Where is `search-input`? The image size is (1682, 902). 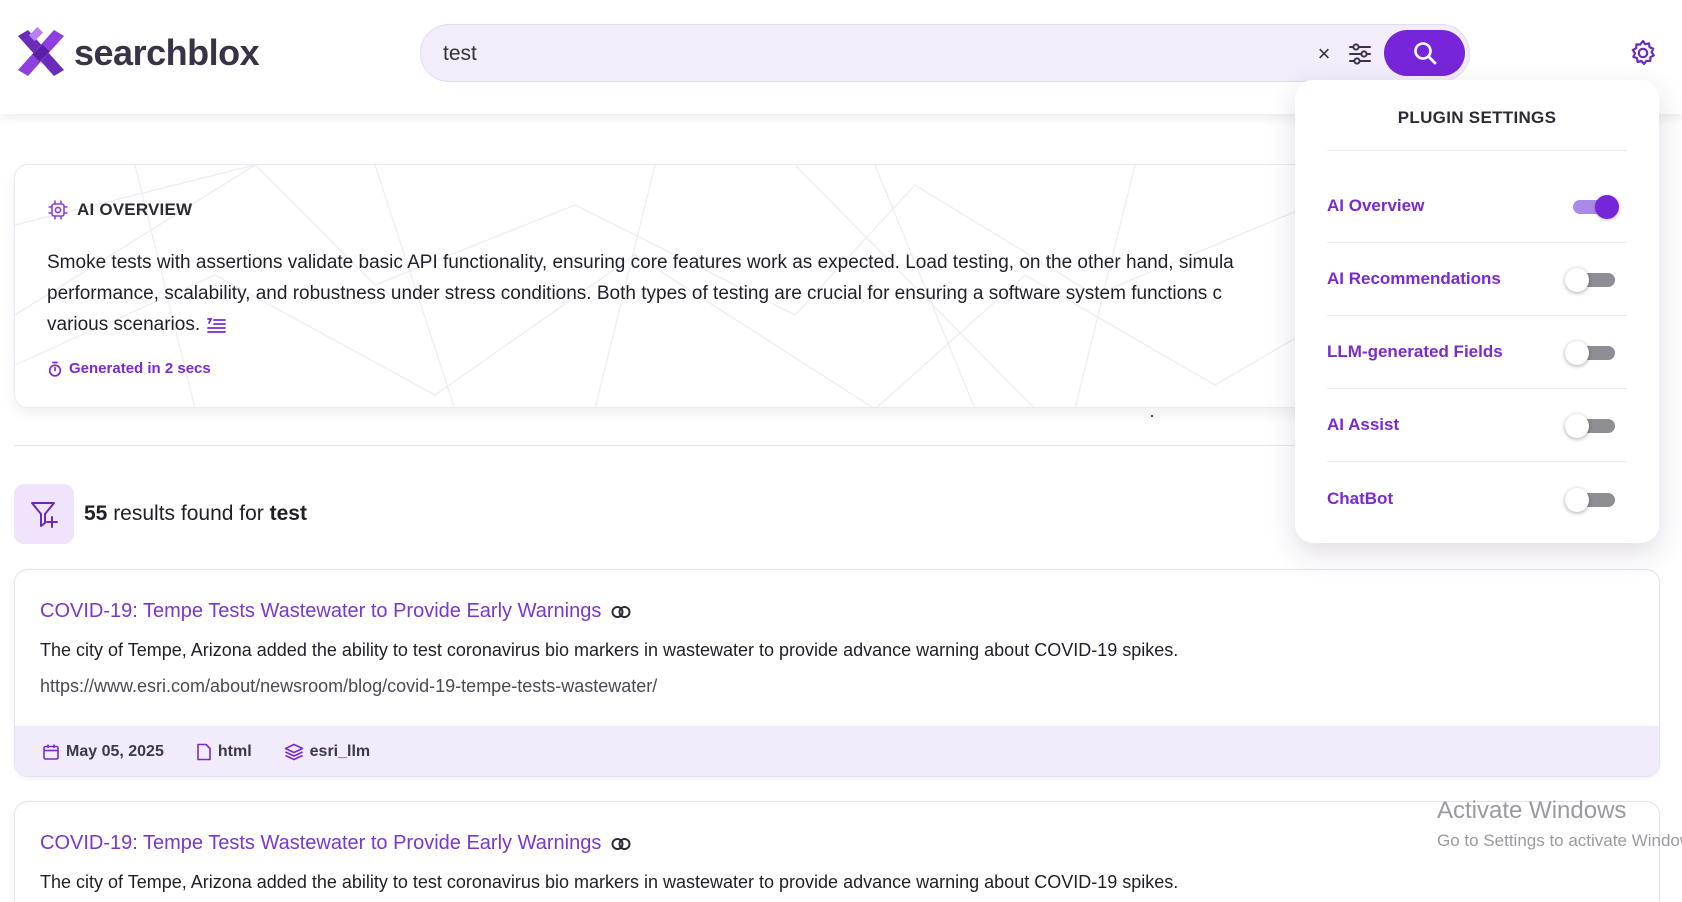 search-input is located at coordinates (853, 54).